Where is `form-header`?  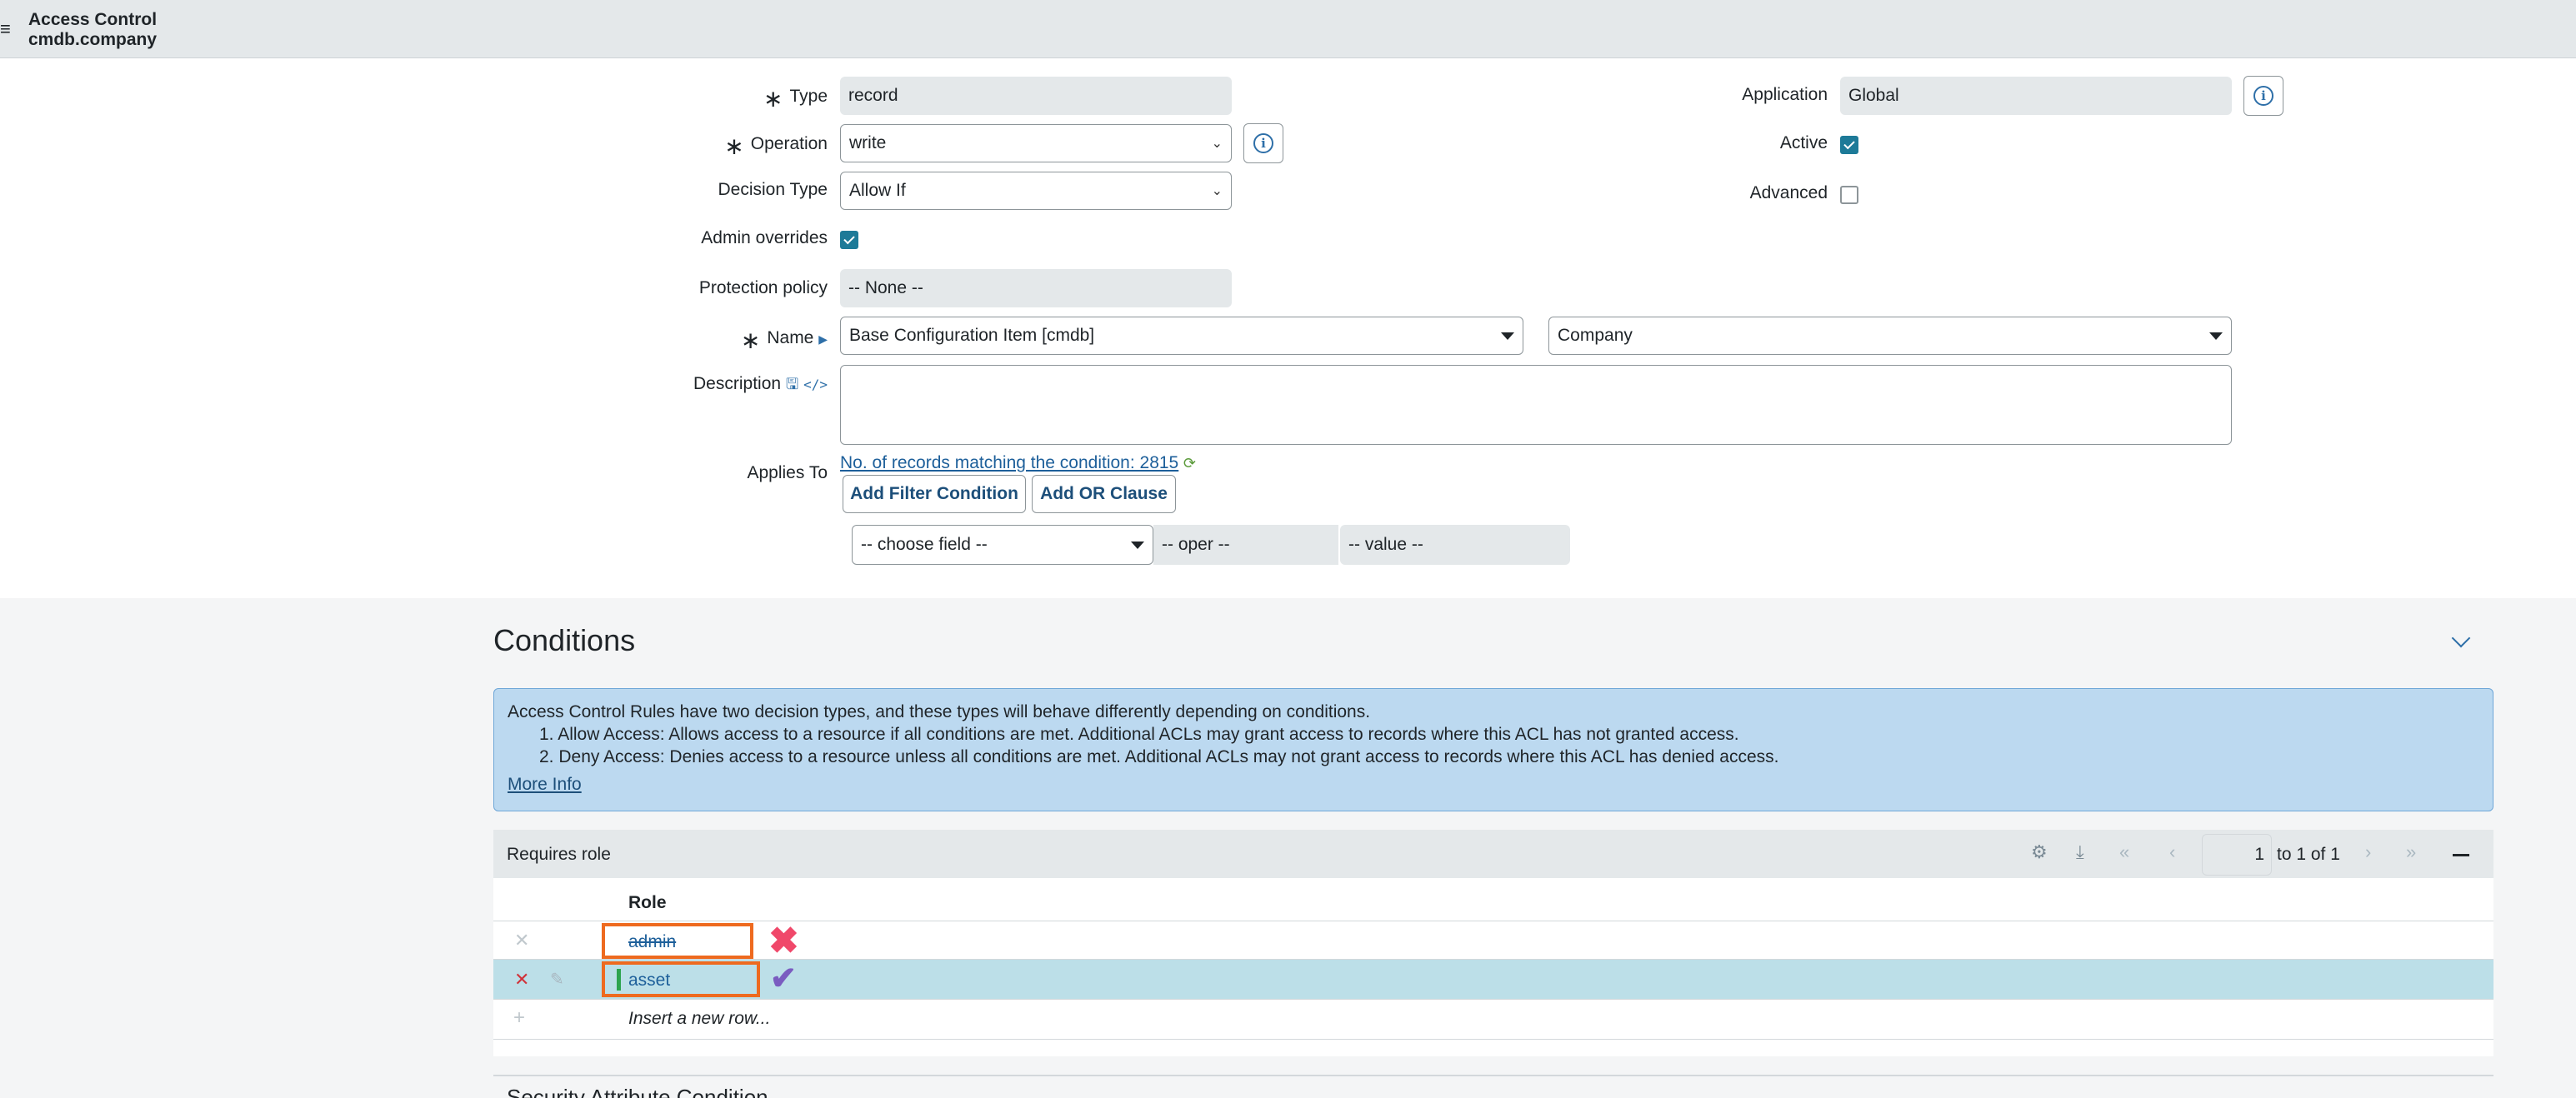 form-header is located at coordinates (1288, 29).